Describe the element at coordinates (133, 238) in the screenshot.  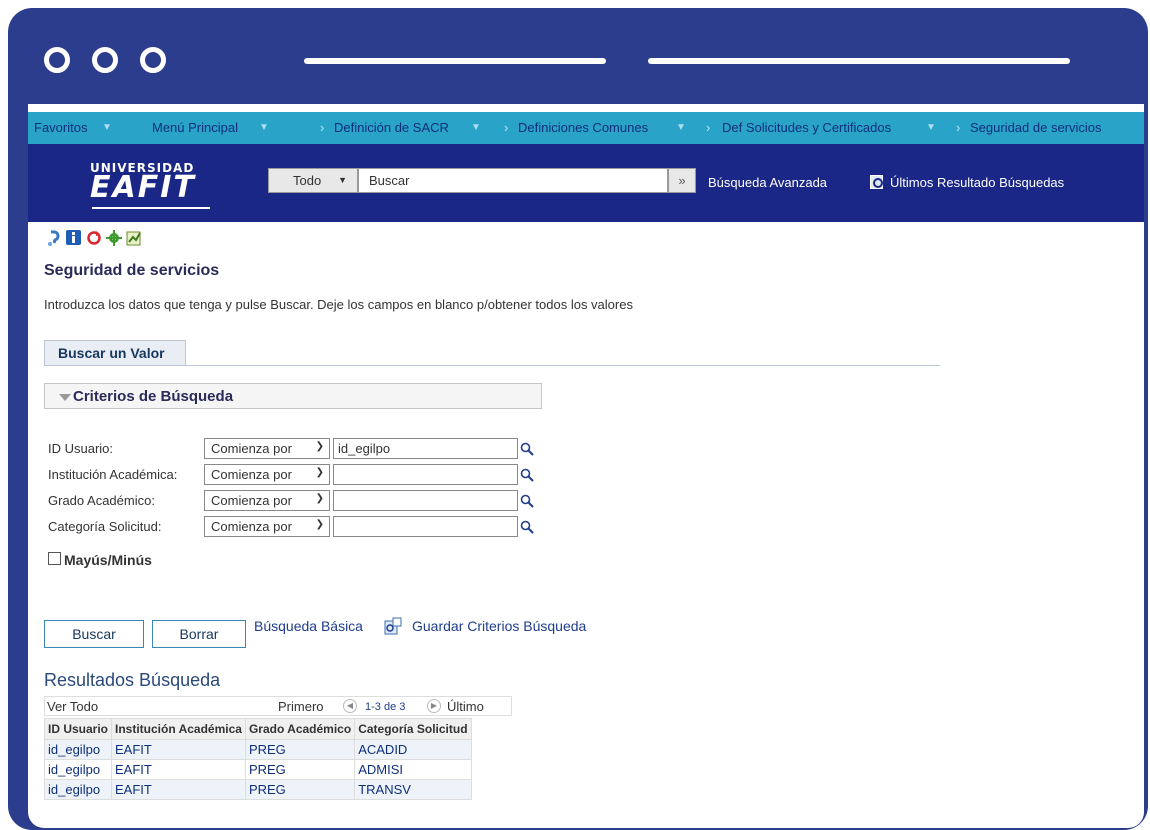
I see `report-icon` at that location.